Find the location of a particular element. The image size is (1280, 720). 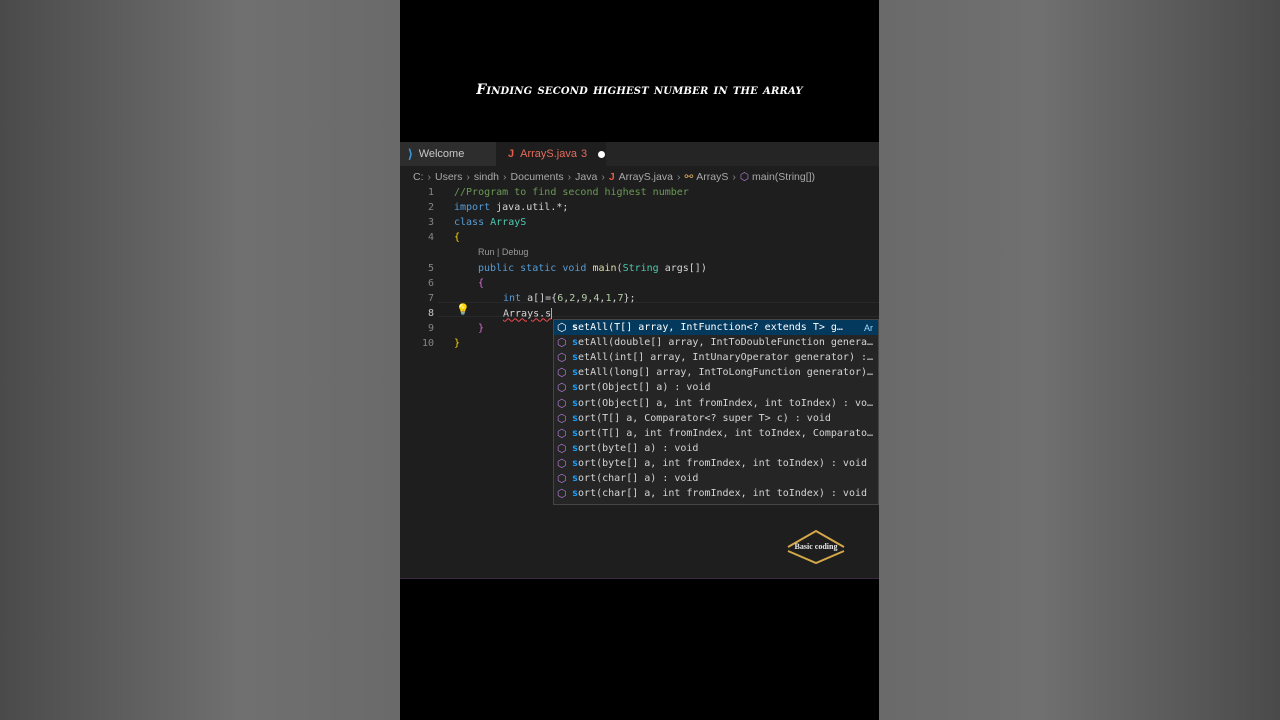

breadcrumb-item: main(String[]) is located at coordinates (783, 177).